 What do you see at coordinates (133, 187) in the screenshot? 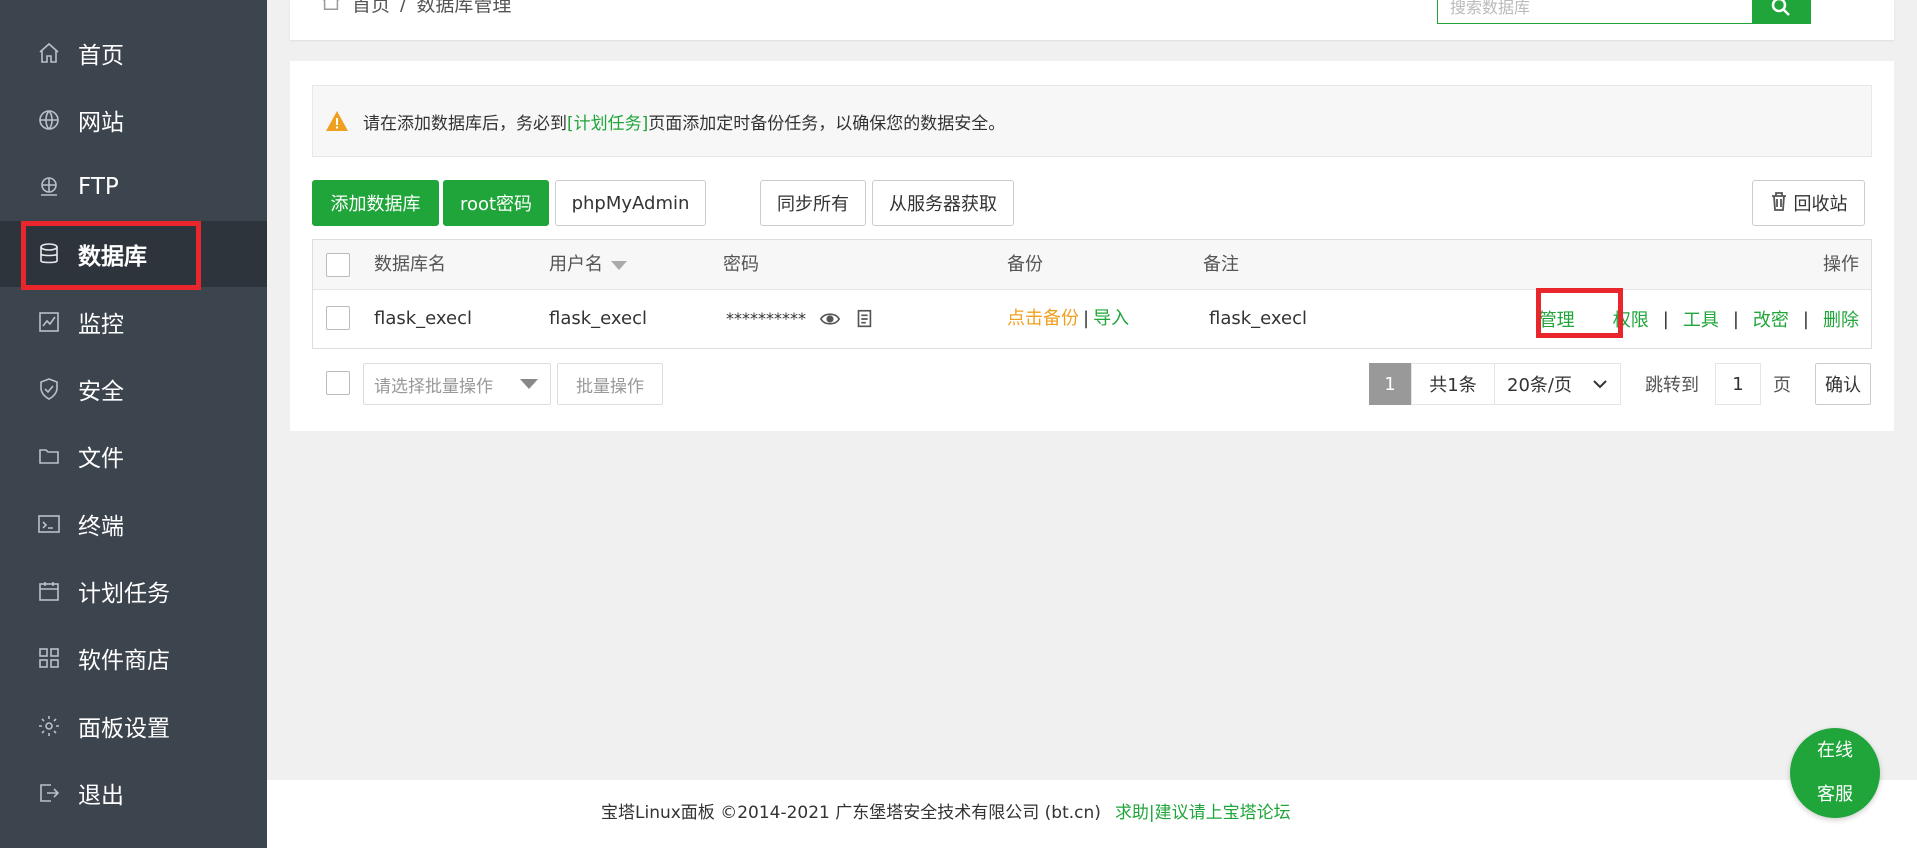
I see `sidebar-item-ftp: FTP` at bounding box center [133, 187].